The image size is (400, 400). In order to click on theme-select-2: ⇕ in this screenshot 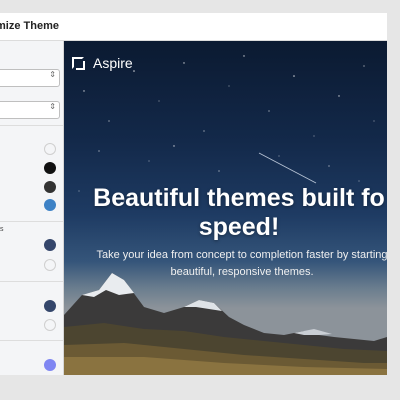, I will do `click(30, 110)`.